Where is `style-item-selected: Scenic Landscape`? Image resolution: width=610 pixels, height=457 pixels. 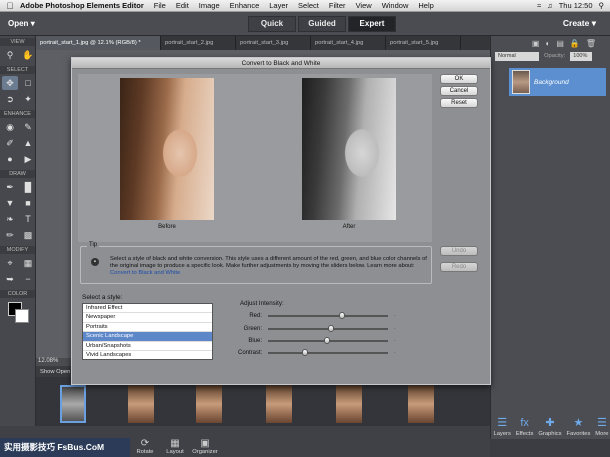 style-item-selected: Scenic Landscape is located at coordinates (147, 337).